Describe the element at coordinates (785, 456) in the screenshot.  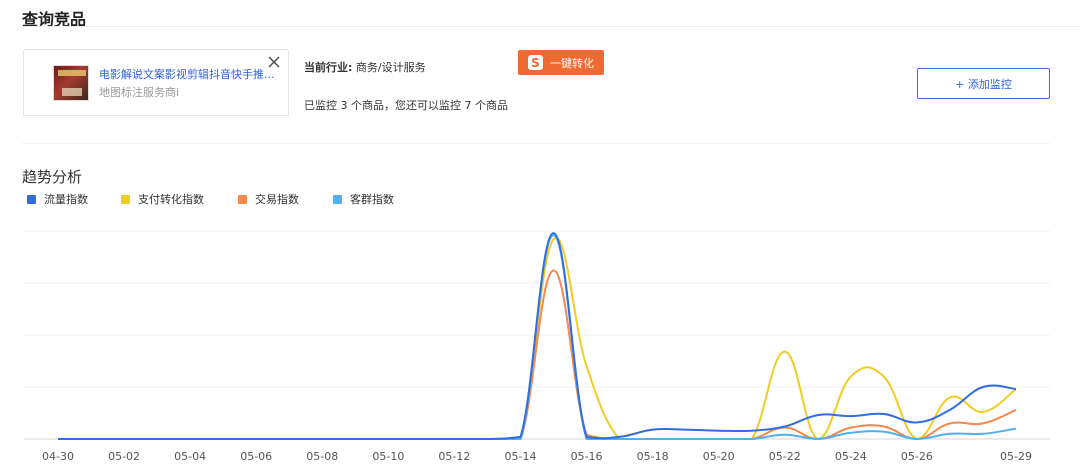
I see `x-tick-label: 05-22` at that location.